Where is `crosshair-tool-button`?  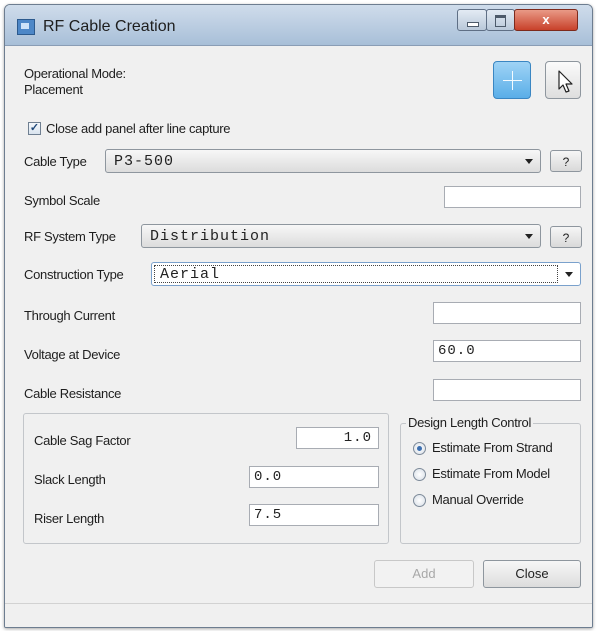
crosshair-tool-button is located at coordinates (512, 80).